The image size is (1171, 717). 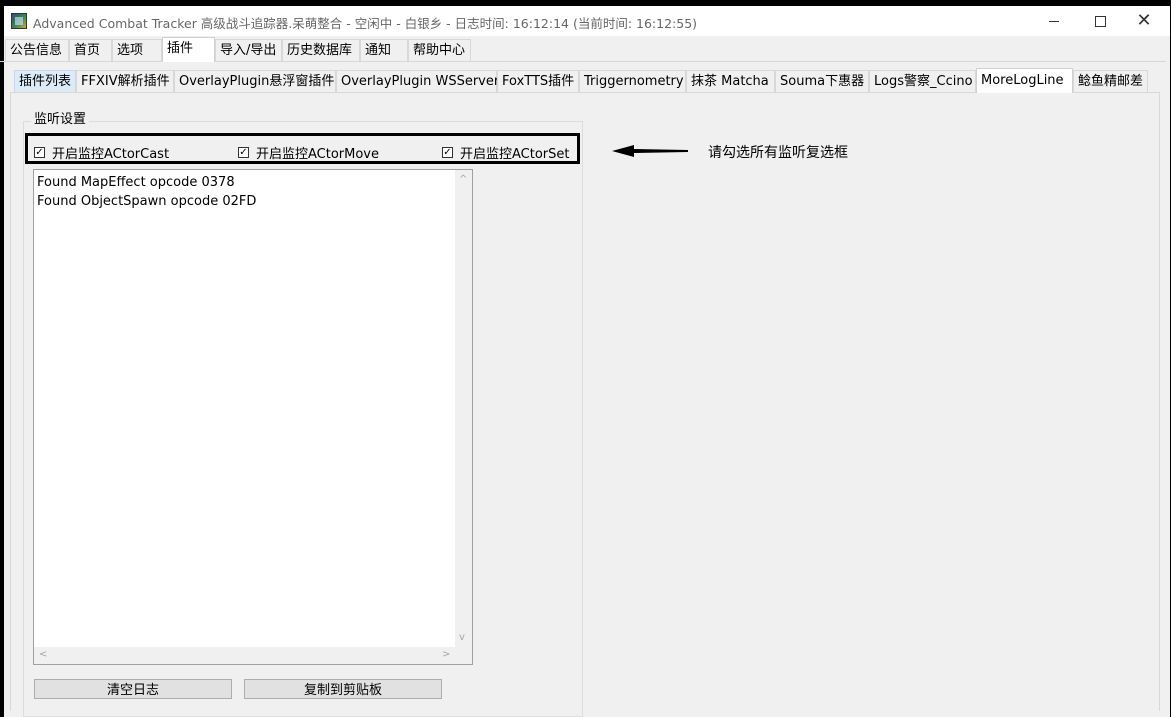 I want to click on tab-options: 选项, so click(x=137, y=50).